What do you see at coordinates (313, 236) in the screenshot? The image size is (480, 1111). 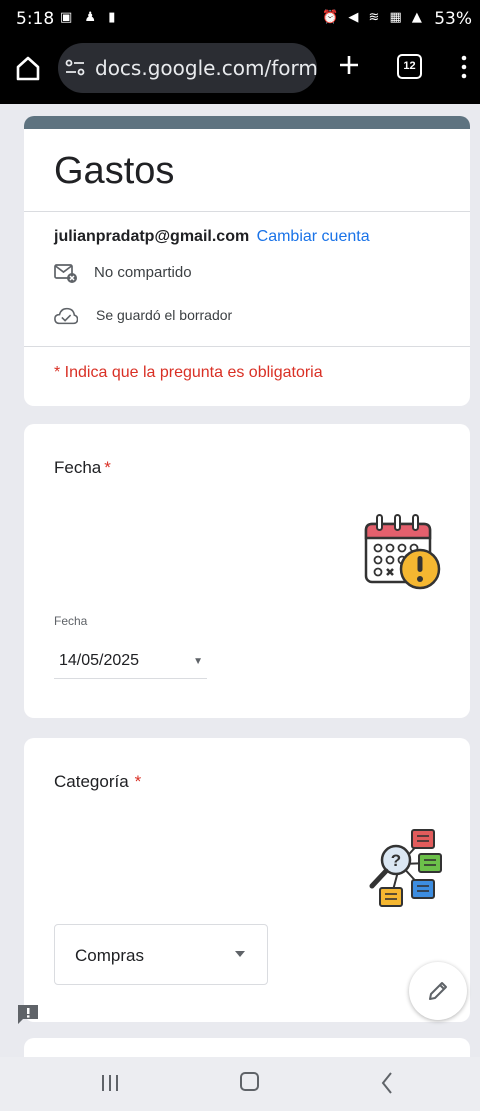 I see `switch-account-link: Cambiar cuenta` at bounding box center [313, 236].